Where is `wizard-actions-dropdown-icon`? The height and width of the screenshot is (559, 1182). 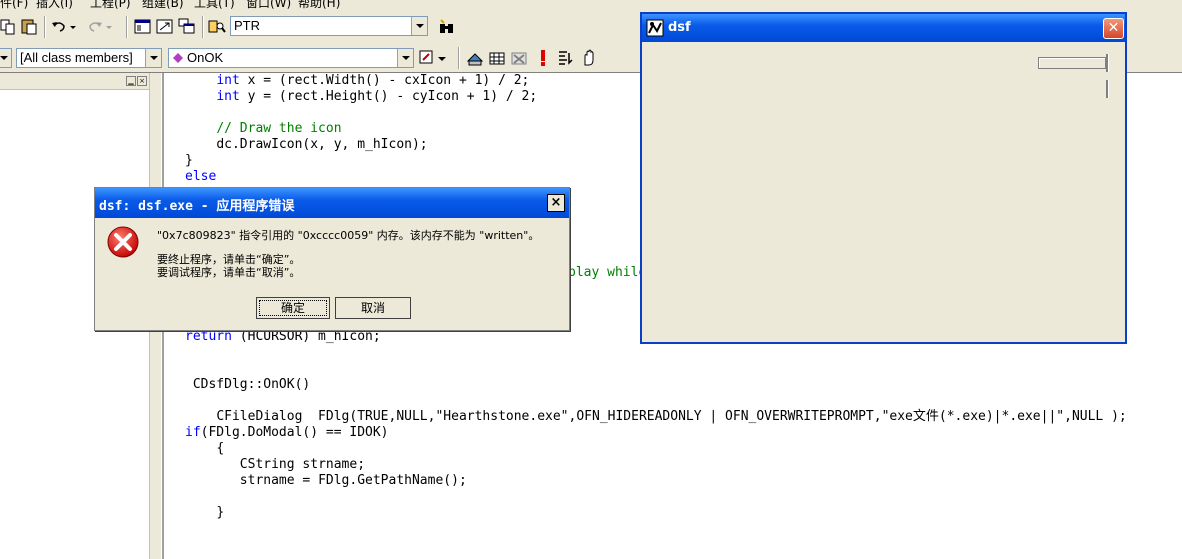
wizard-actions-dropdown-icon is located at coordinates (442, 58).